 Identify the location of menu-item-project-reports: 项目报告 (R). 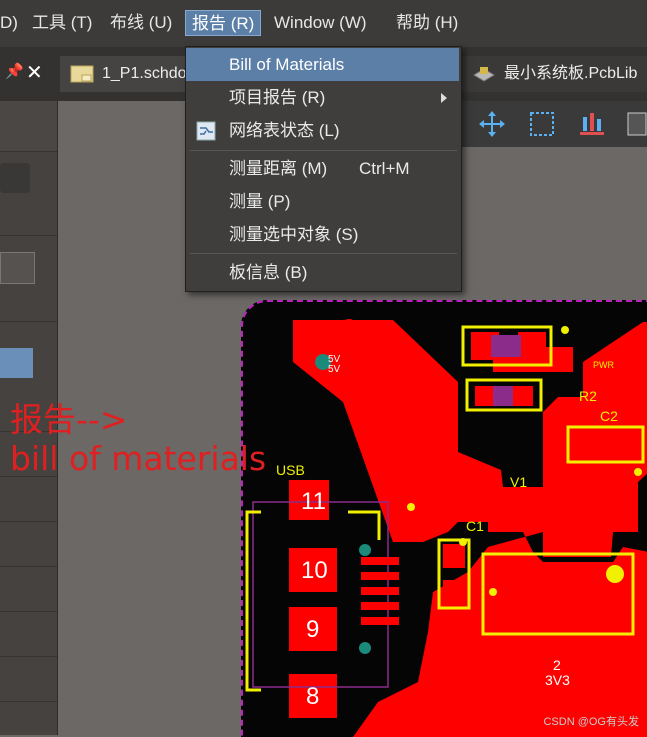
(322, 97).